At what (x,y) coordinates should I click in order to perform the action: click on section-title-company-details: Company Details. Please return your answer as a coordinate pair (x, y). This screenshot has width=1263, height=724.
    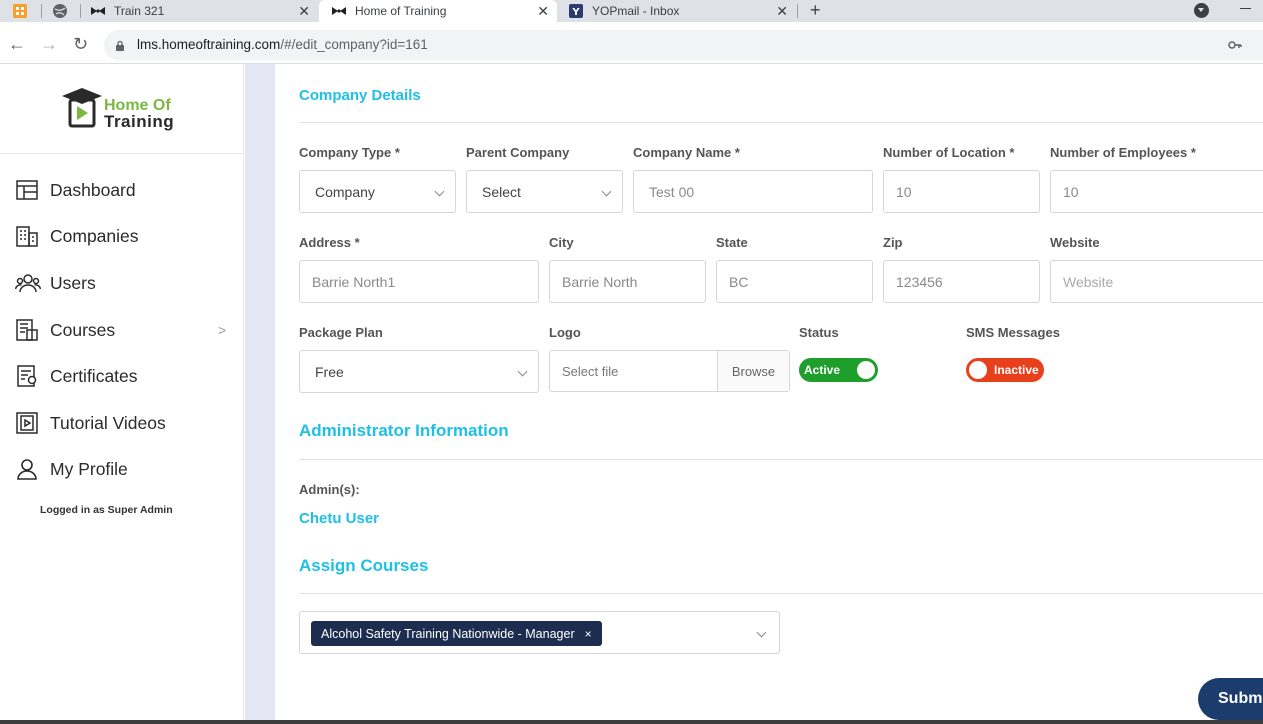
    Looking at the image, I should click on (360, 95).